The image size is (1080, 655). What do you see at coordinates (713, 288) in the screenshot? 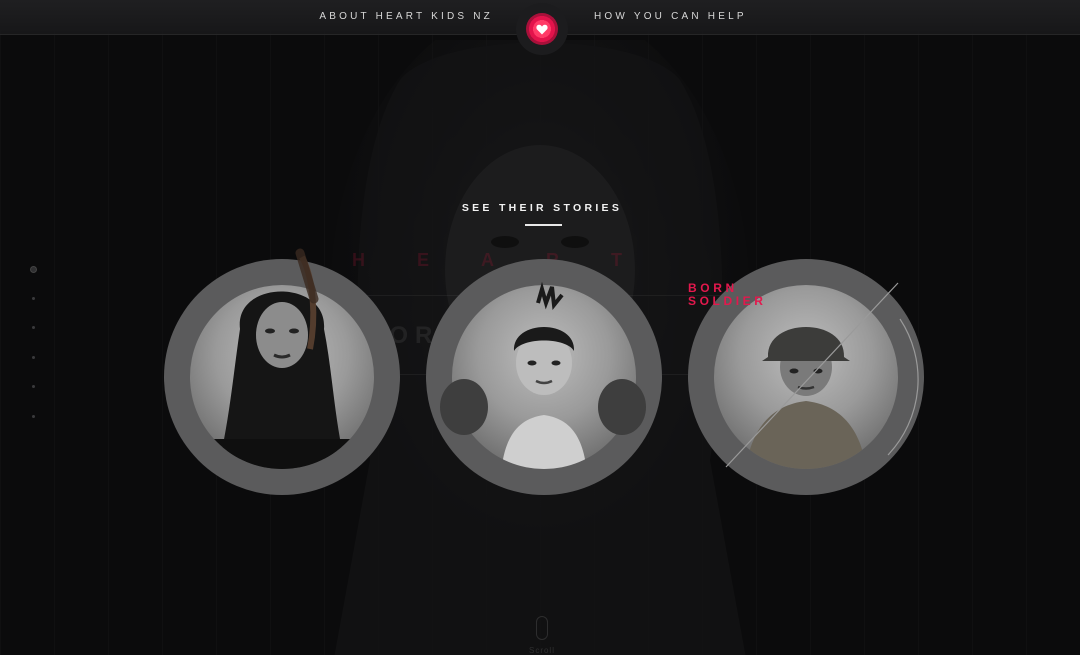
I see `story-label-line1: BORN` at bounding box center [713, 288].